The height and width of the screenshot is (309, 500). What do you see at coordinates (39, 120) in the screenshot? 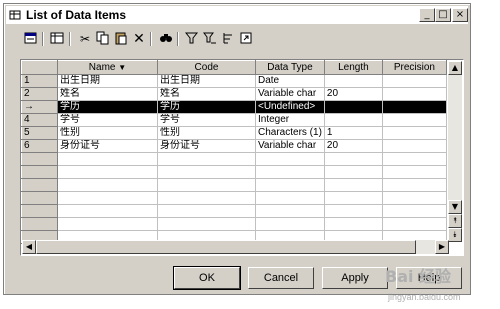
I see `row-number: 4` at bounding box center [39, 120].